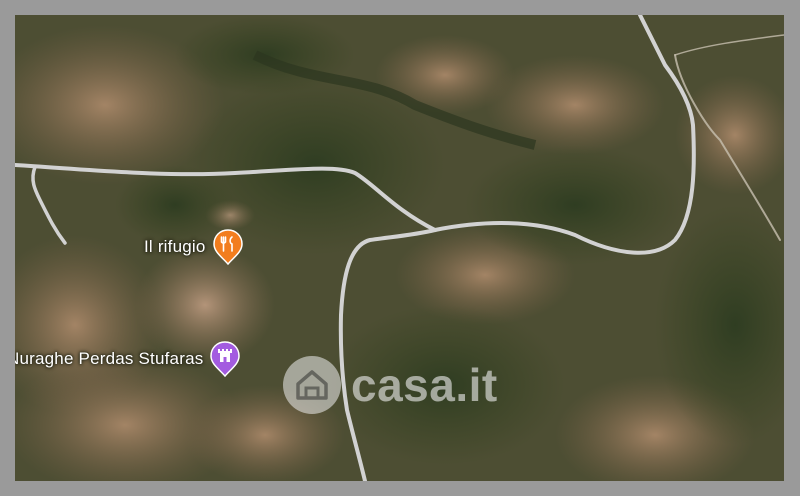  I want to click on poi-nuraghe-perdas-stufaras: Nuraghe Perdas Stufaras, so click(128, 359).